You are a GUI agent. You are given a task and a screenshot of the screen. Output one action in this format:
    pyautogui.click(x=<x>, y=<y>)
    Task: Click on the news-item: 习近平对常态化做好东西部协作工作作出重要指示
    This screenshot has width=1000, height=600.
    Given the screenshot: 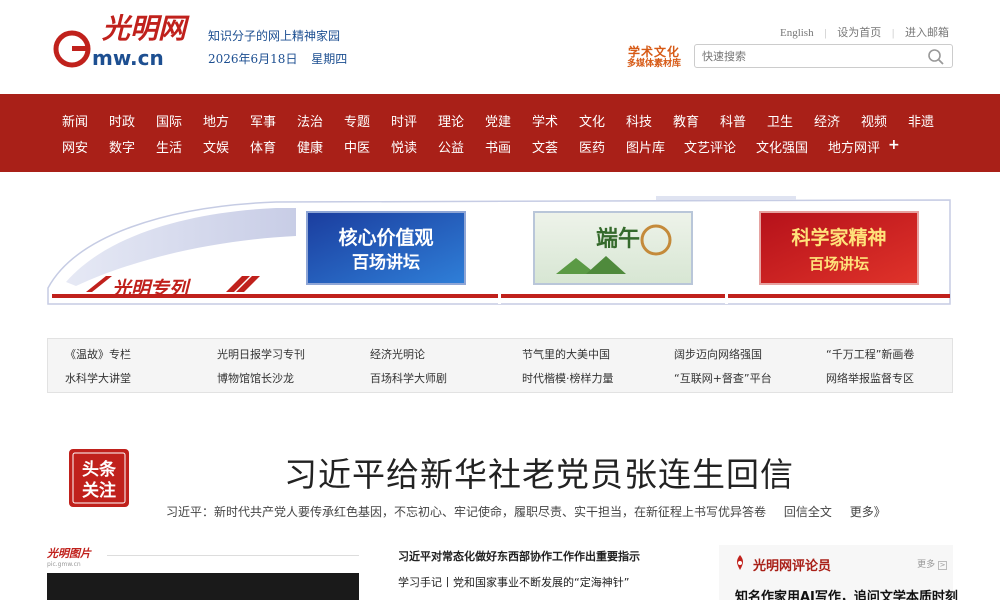 What is the action you would take?
    pyautogui.click(x=519, y=556)
    